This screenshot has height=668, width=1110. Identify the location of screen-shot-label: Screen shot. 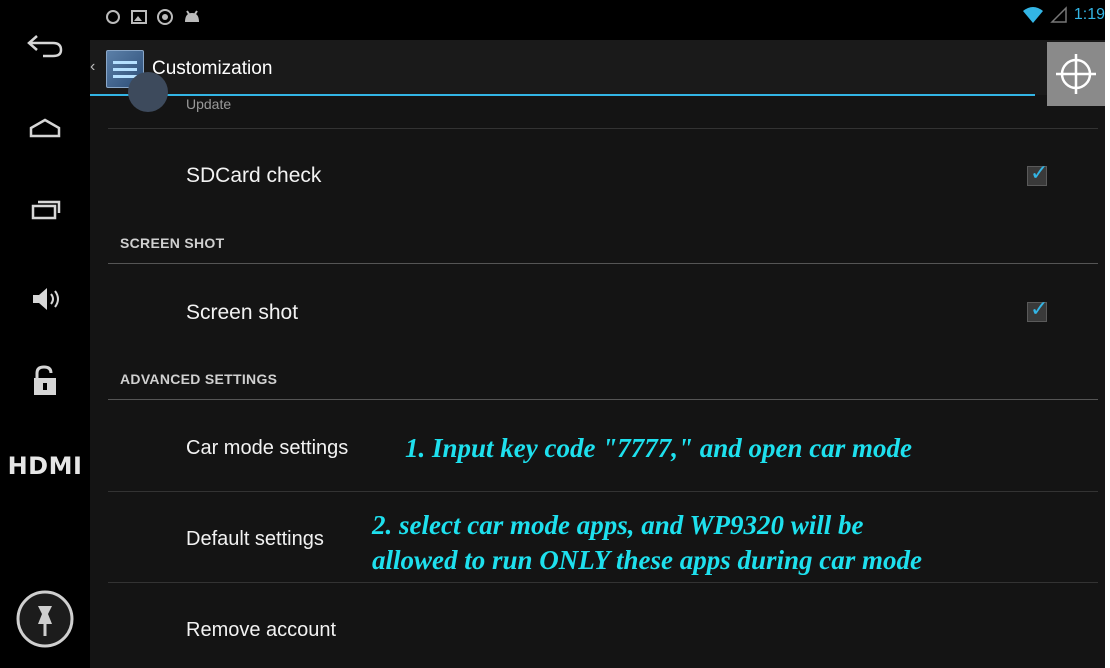
(242, 312).